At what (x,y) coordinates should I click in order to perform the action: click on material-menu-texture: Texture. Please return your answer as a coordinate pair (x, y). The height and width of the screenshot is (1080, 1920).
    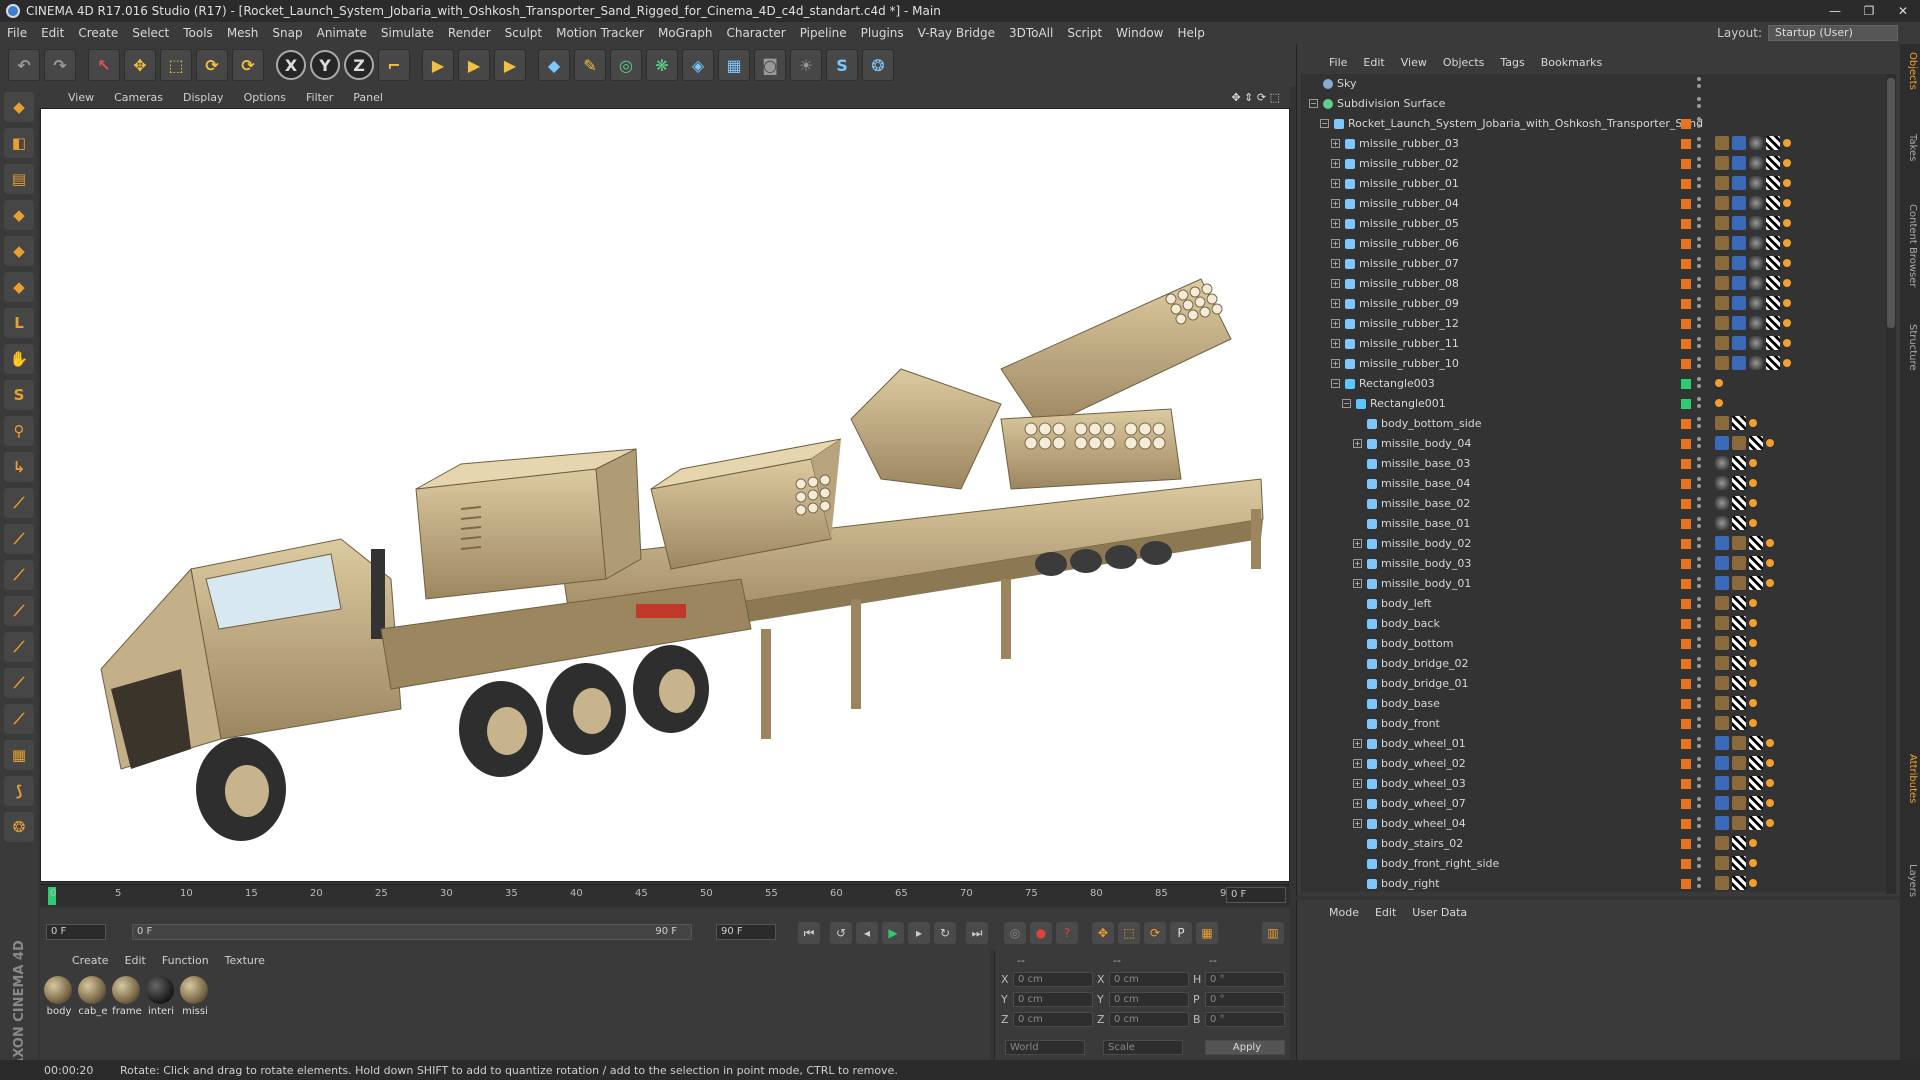
    Looking at the image, I should click on (245, 960).